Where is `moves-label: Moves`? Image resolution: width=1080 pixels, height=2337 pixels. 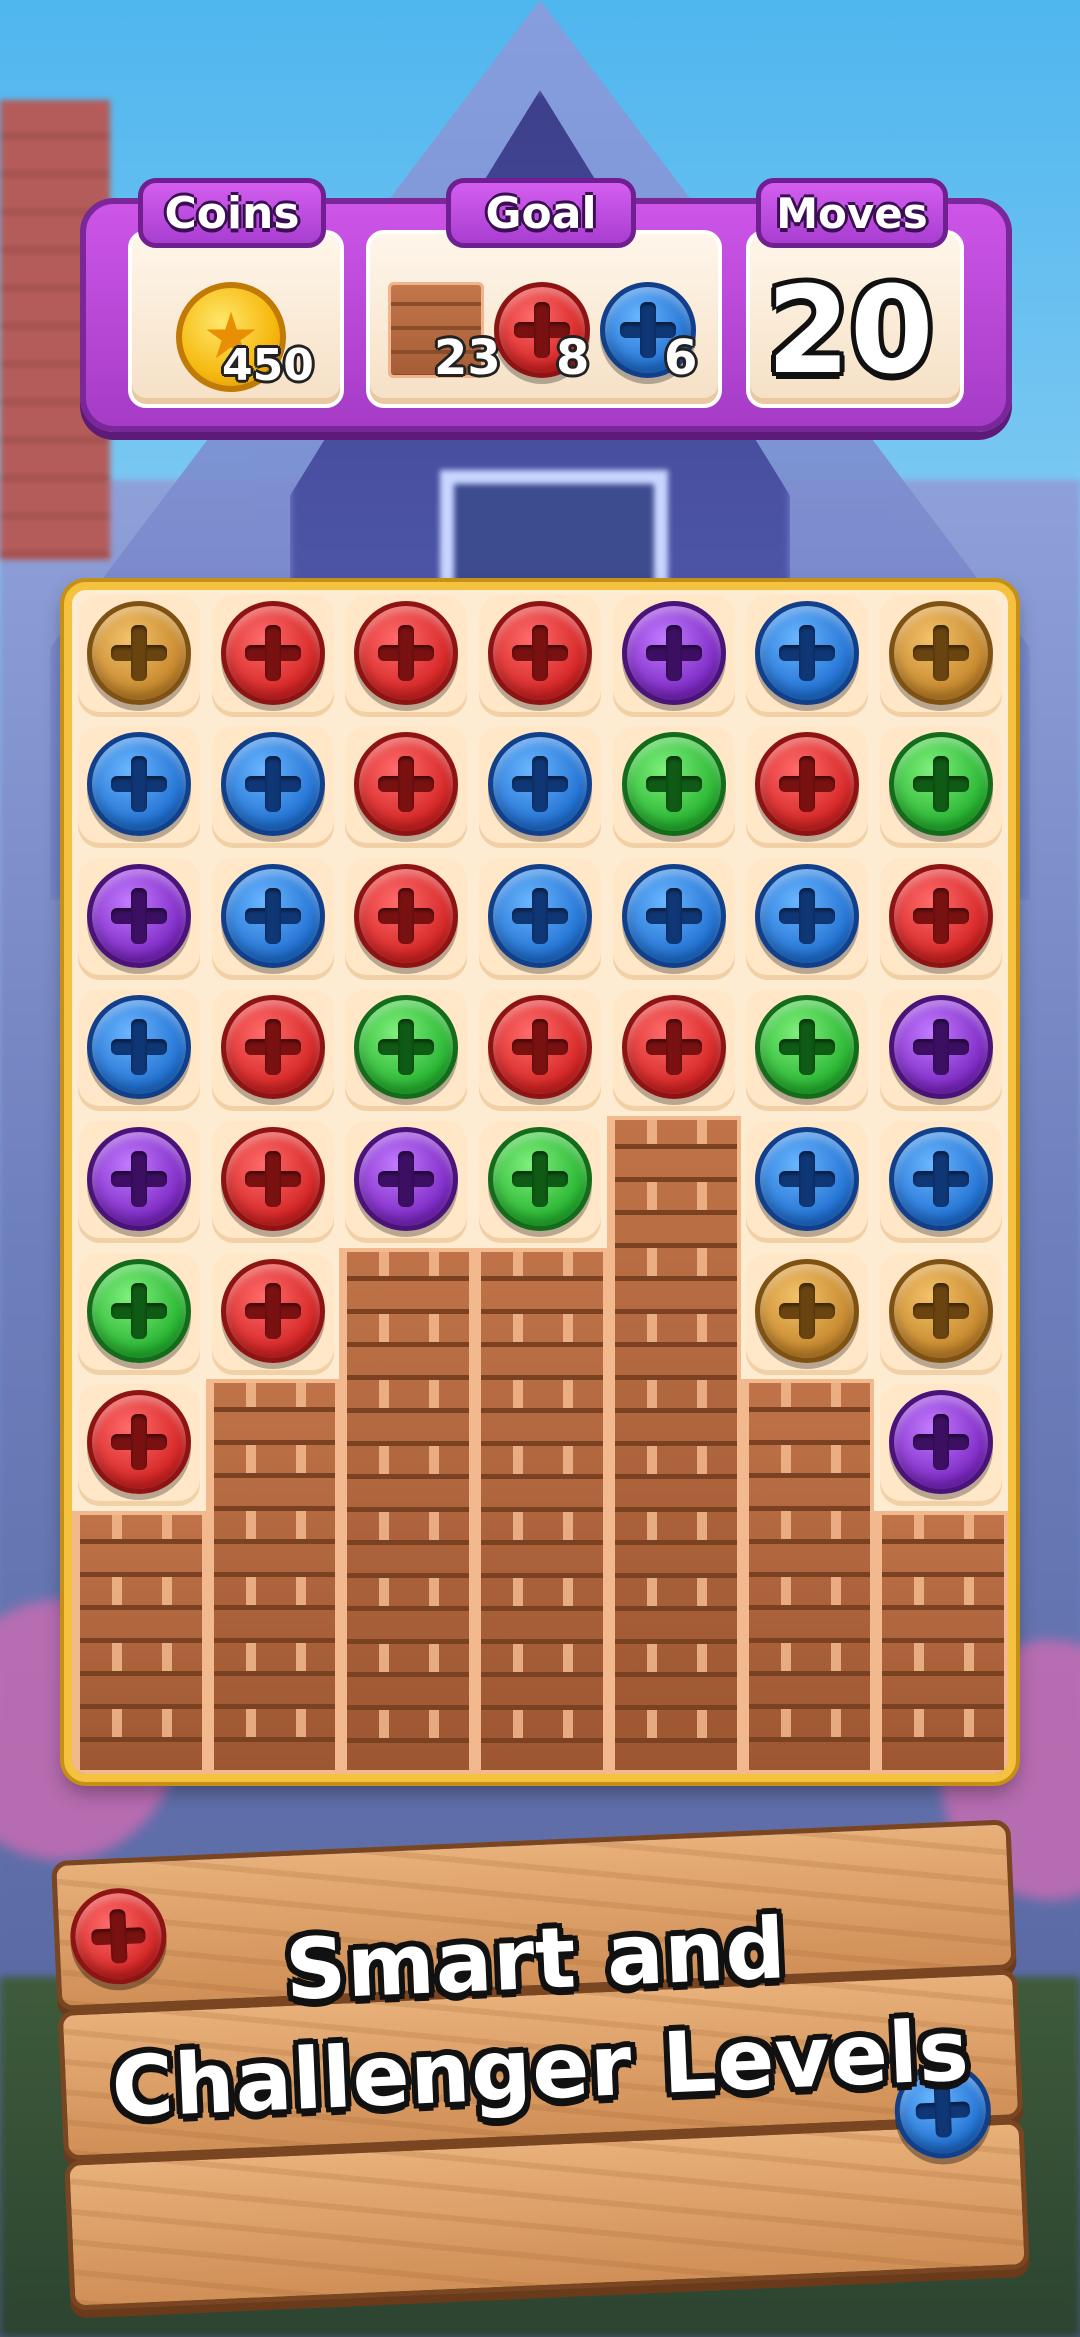
moves-label: Moves is located at coordinates (852, 213).